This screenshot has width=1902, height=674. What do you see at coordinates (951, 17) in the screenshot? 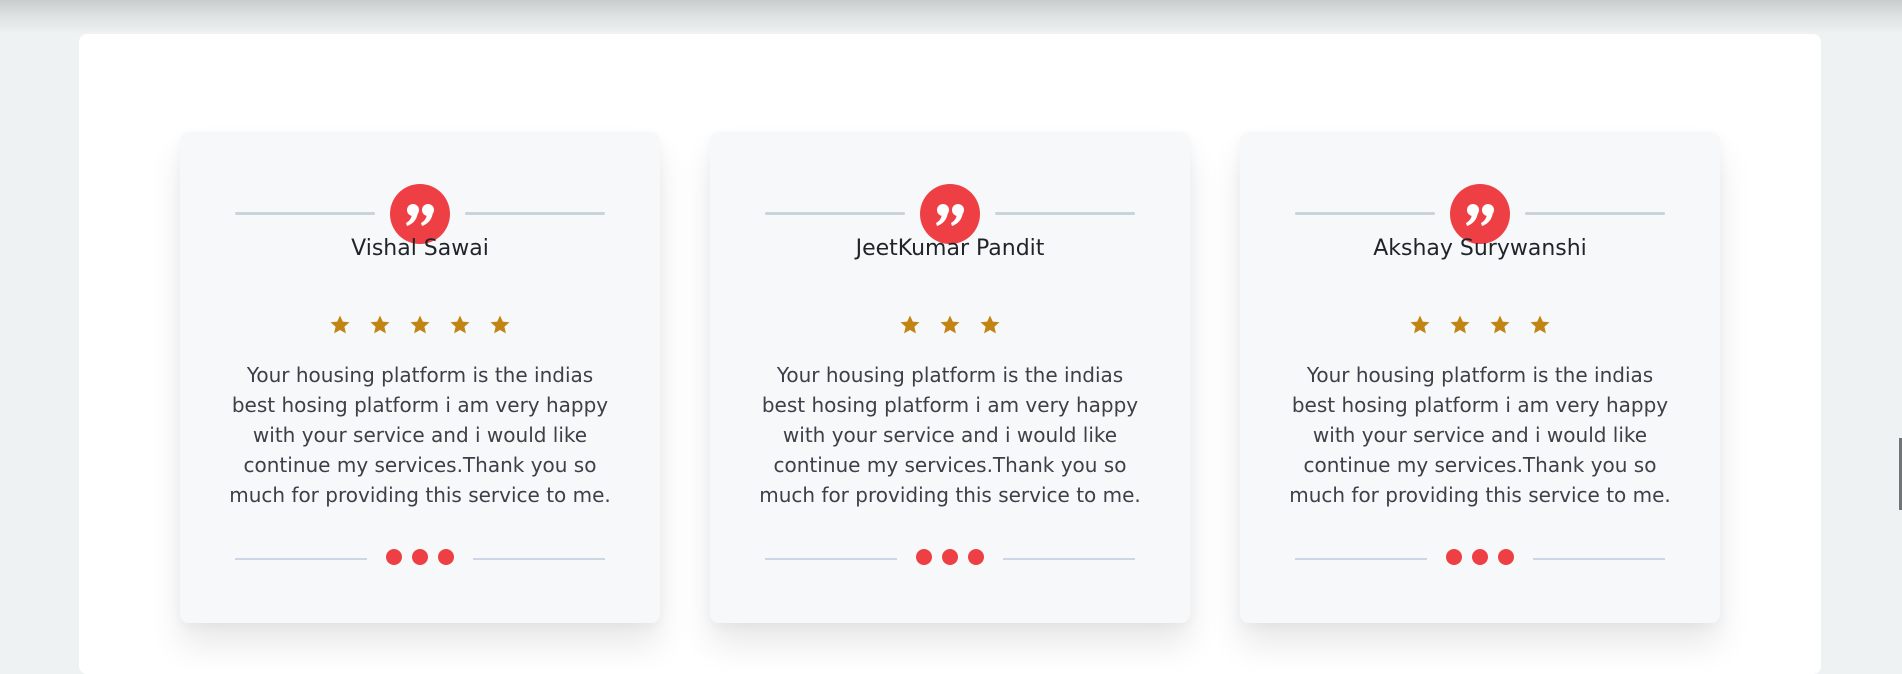
I see `top-shadow` at bounding box center [951, 17].